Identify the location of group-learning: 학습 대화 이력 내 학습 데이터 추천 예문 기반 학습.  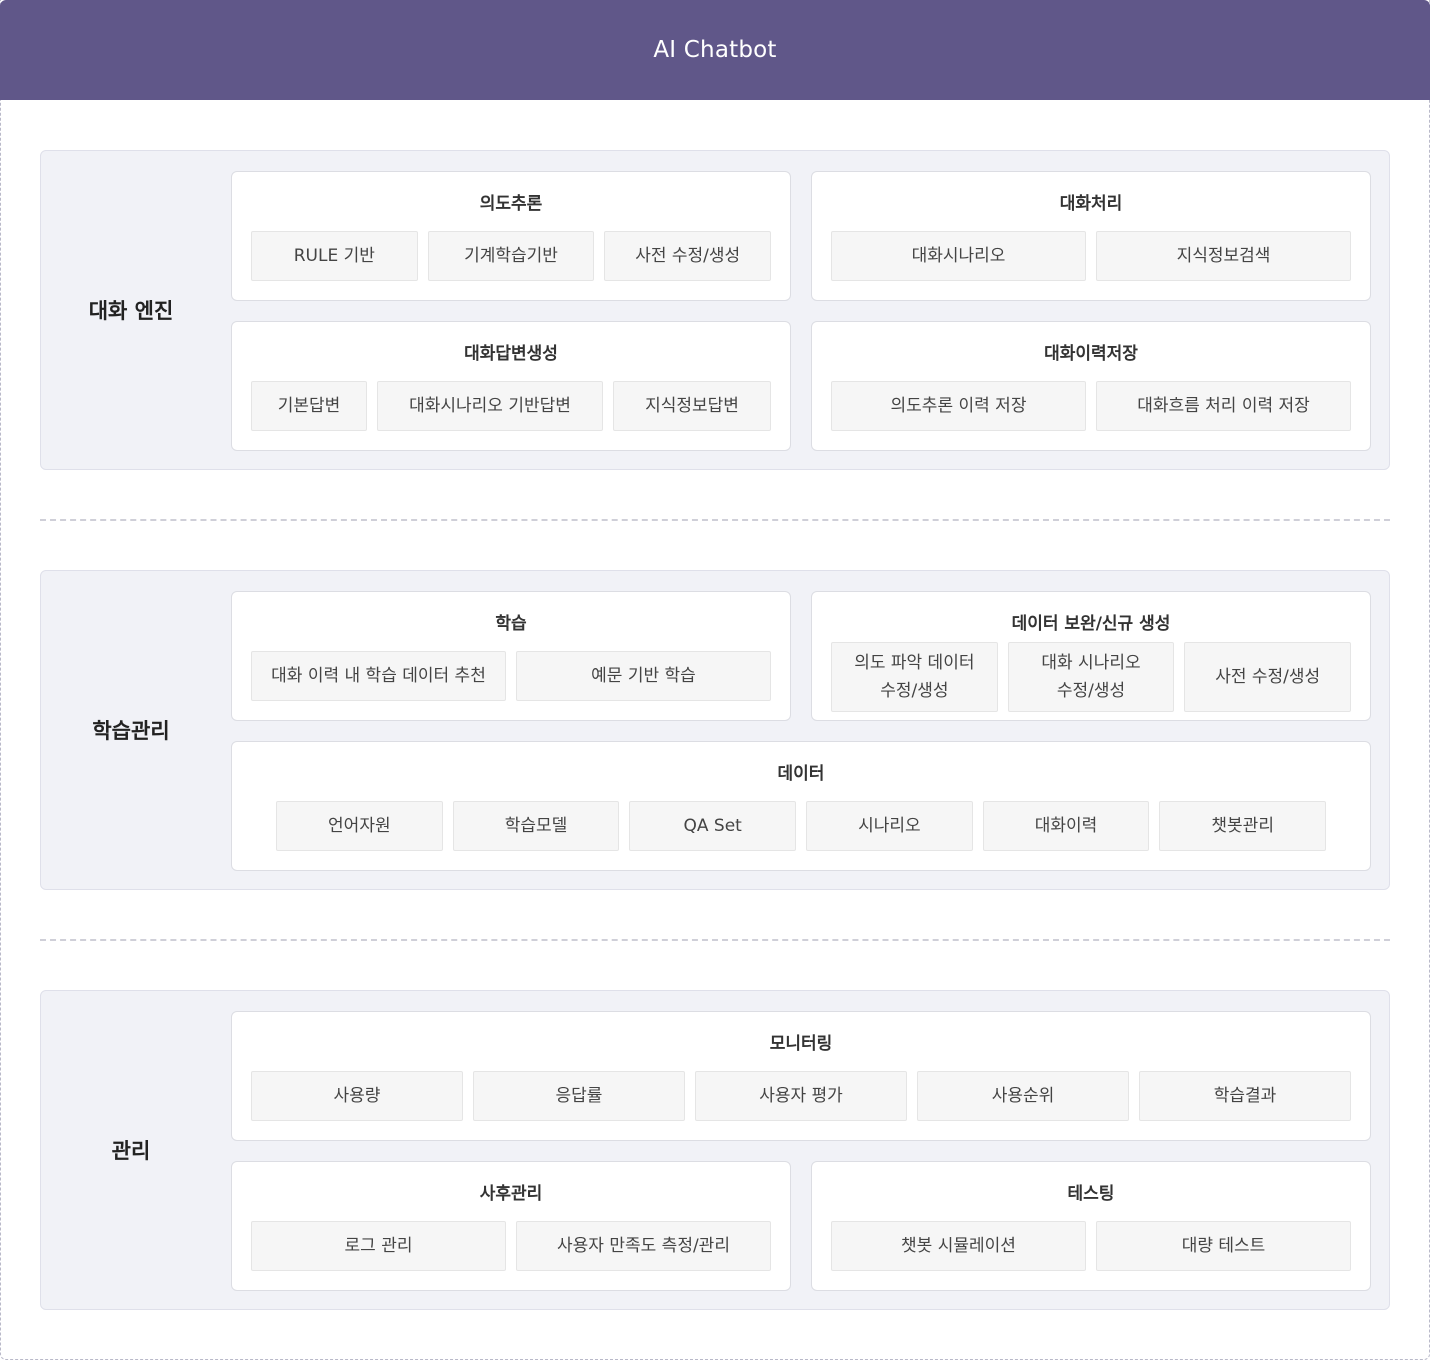
(511, 656).